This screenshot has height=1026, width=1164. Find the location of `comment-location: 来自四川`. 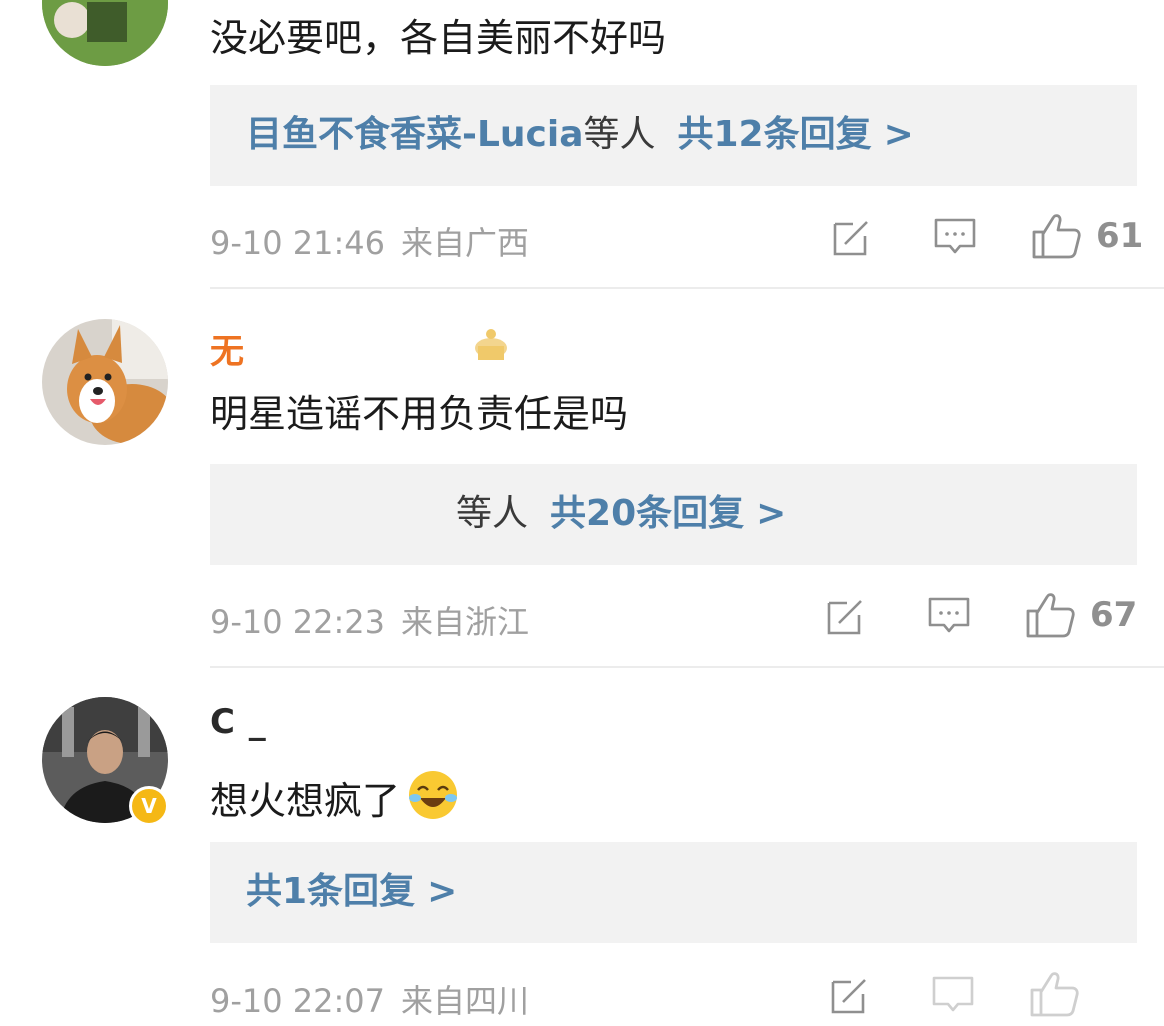

comment-location: 来自四川 is located at coordinates (465, 1001).